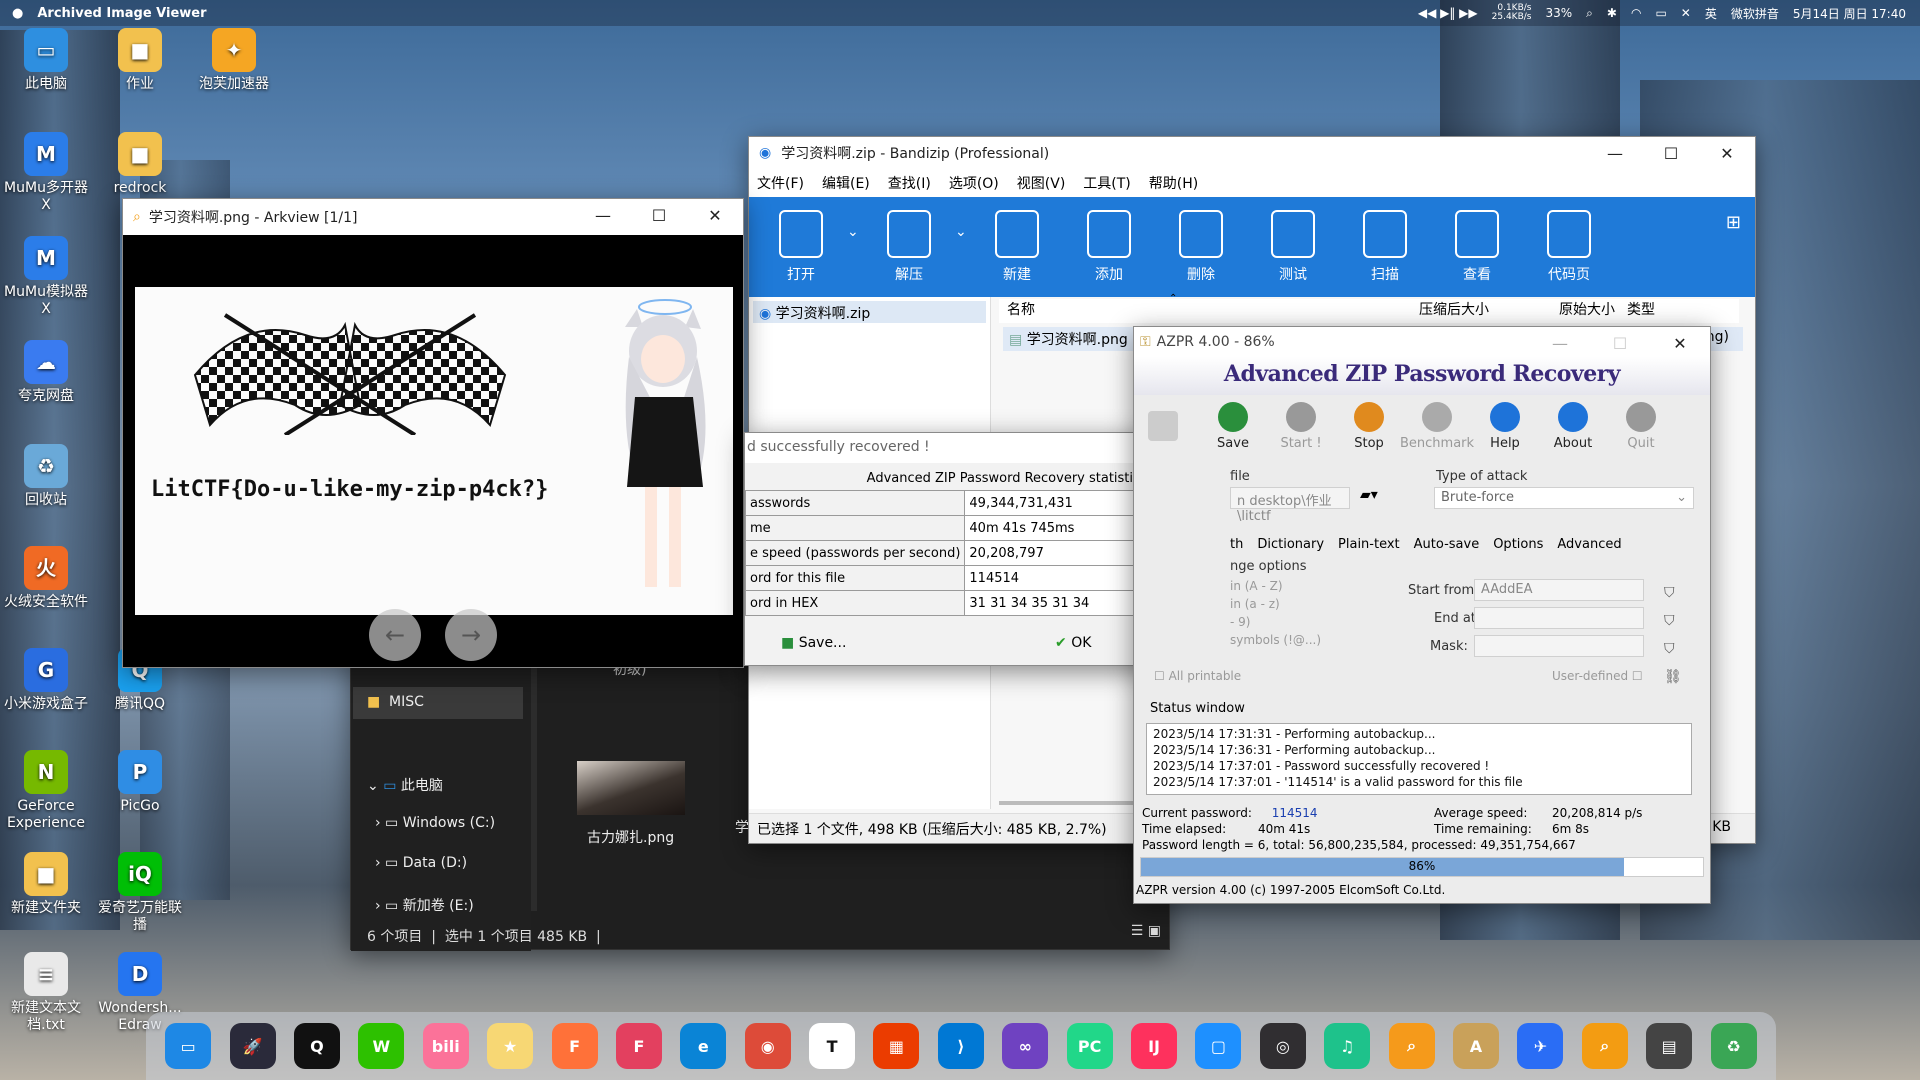 The width and height of the screenshot is (1920, 1080). I want to click on menu-item: 查找(I), so click(909, 183).